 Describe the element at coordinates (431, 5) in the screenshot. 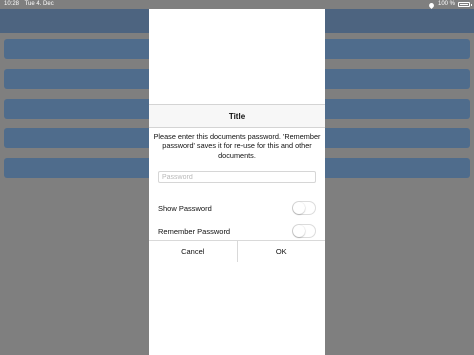

I see `wifi-icon` at that location.